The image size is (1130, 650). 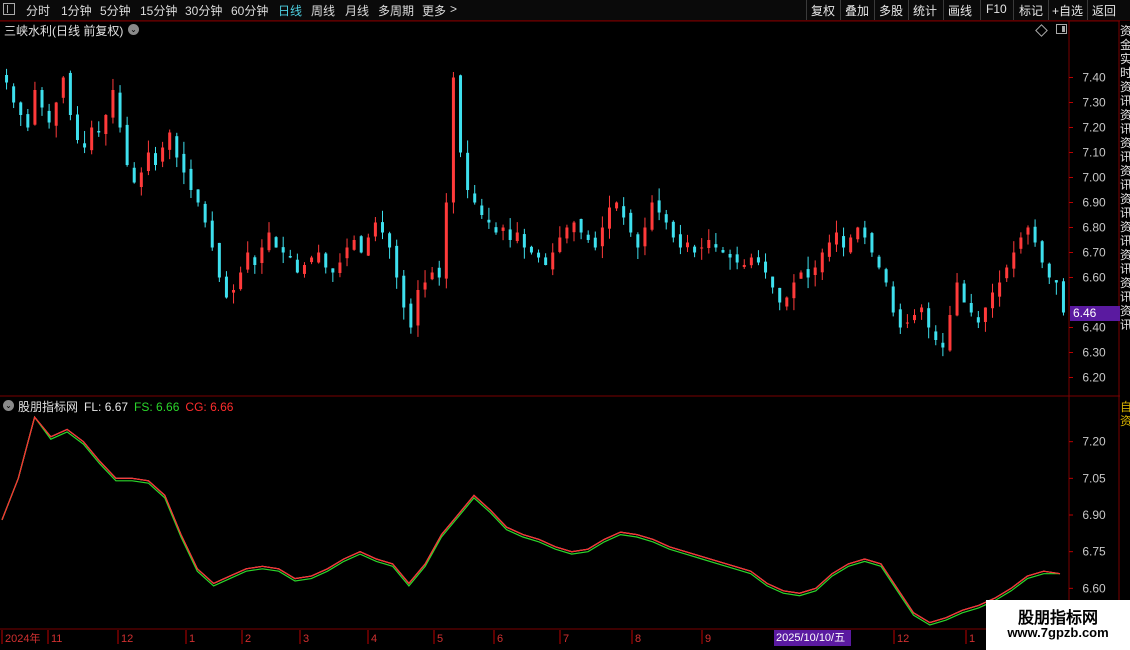 I want to click on date-label: 7, so click(x=566, y=639).